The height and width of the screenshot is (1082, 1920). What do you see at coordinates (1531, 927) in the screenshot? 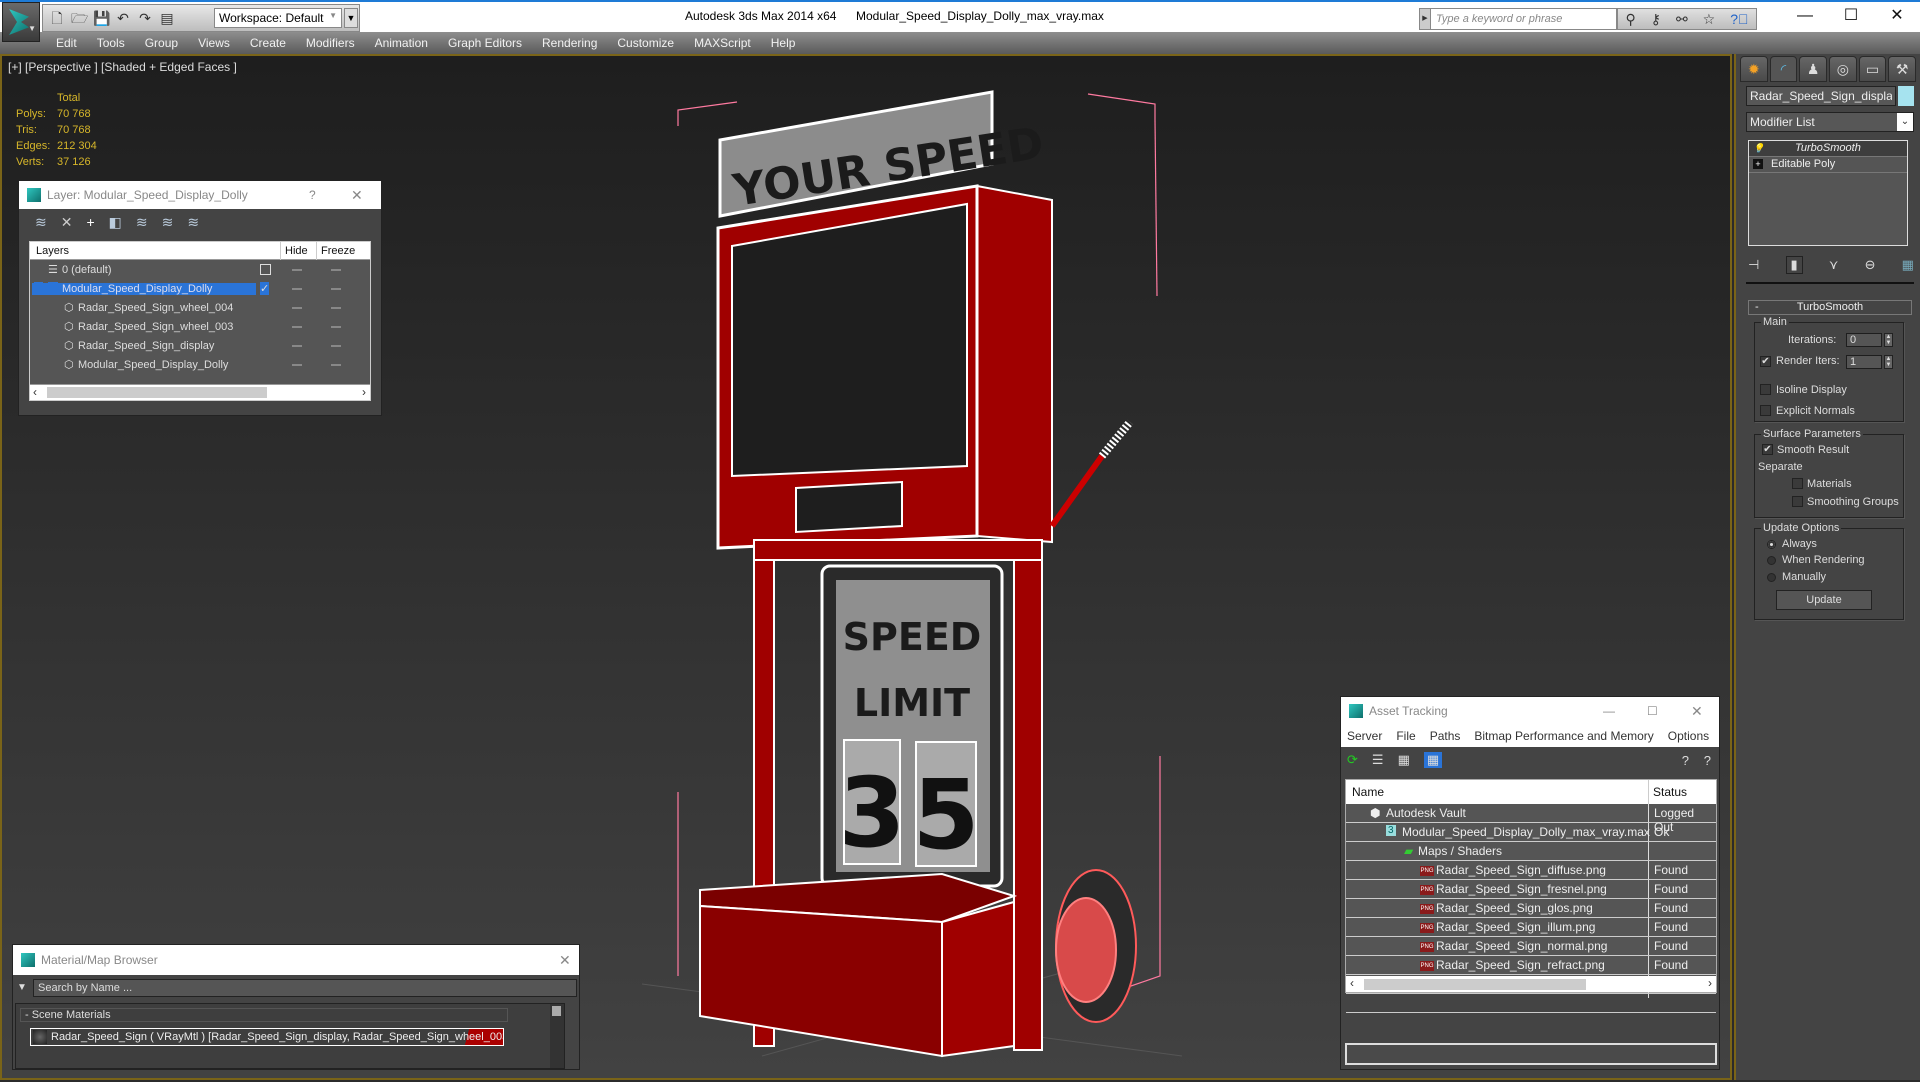
I see `asset-row: PNG Radar_Speed_Sign_illum.png Found` at bounding box center [1531, 927].